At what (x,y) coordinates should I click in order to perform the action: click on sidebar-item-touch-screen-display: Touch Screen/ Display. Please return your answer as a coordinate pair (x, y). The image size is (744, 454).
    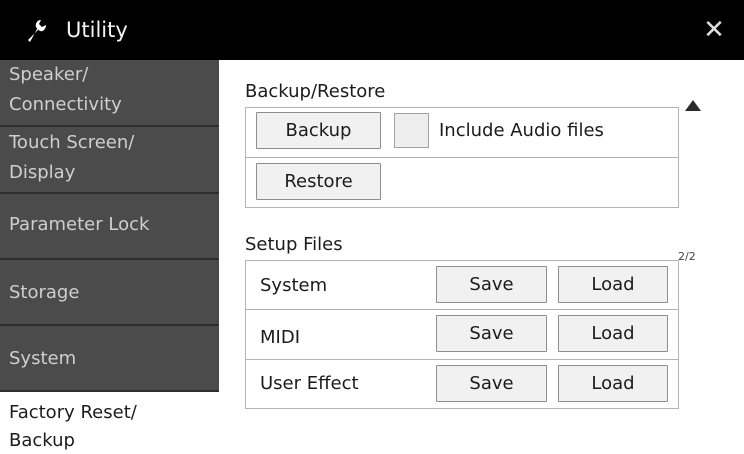
    Looking at the image, I should click on (109, 160).